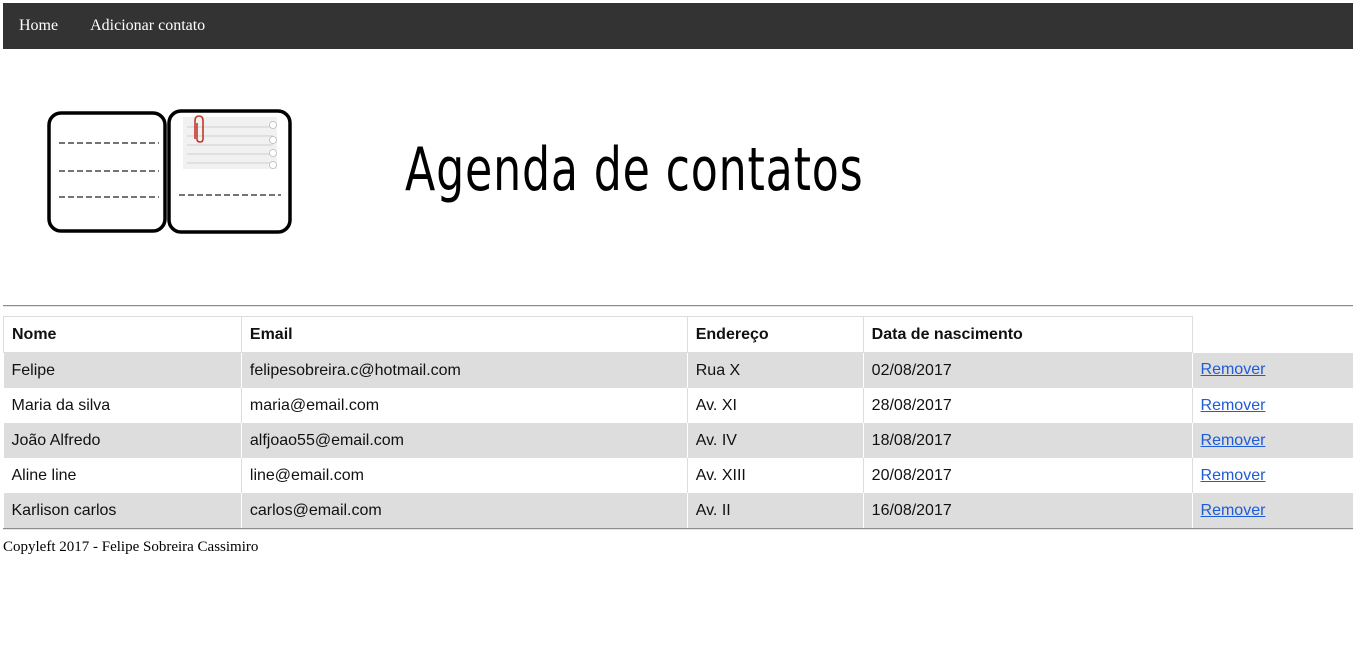 The height and width of the screenshot is (645, 1361). What do you see at coordinates (1027, 405) in the screenshot?
I see `cell-birthdate: 28/08/2017` at bounding box center [1027, 405].